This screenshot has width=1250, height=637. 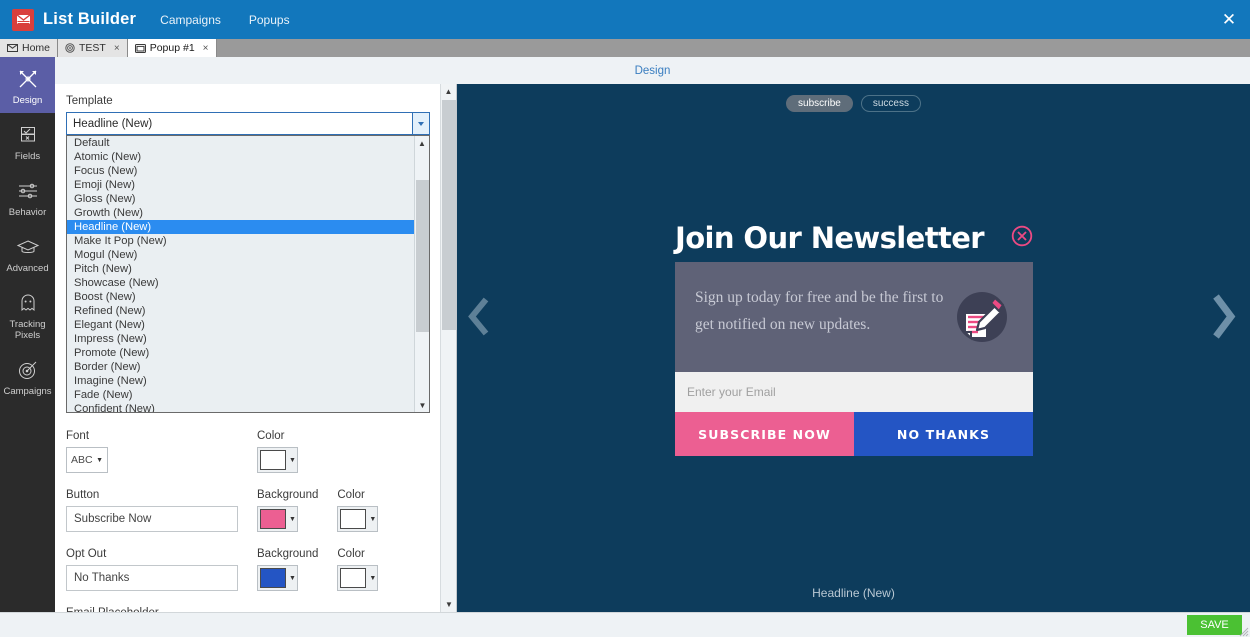 I want to click on tab-home: Home, so click(x=29, y=48).